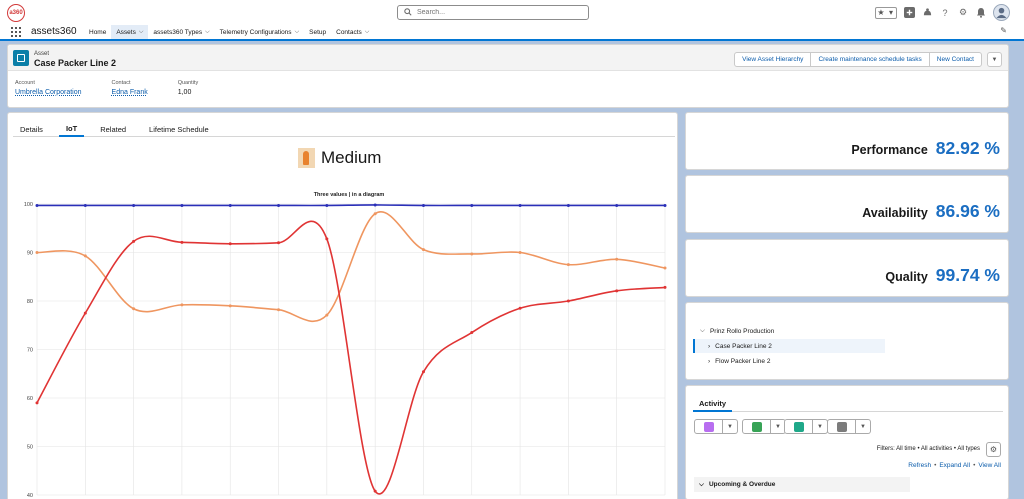 This screenshot has height=499, width=1024. Describe the element at coordinates (179, 129) in the screenshot. I see `tab-lifetime-schedule: Lifetime Schedule` at that location.